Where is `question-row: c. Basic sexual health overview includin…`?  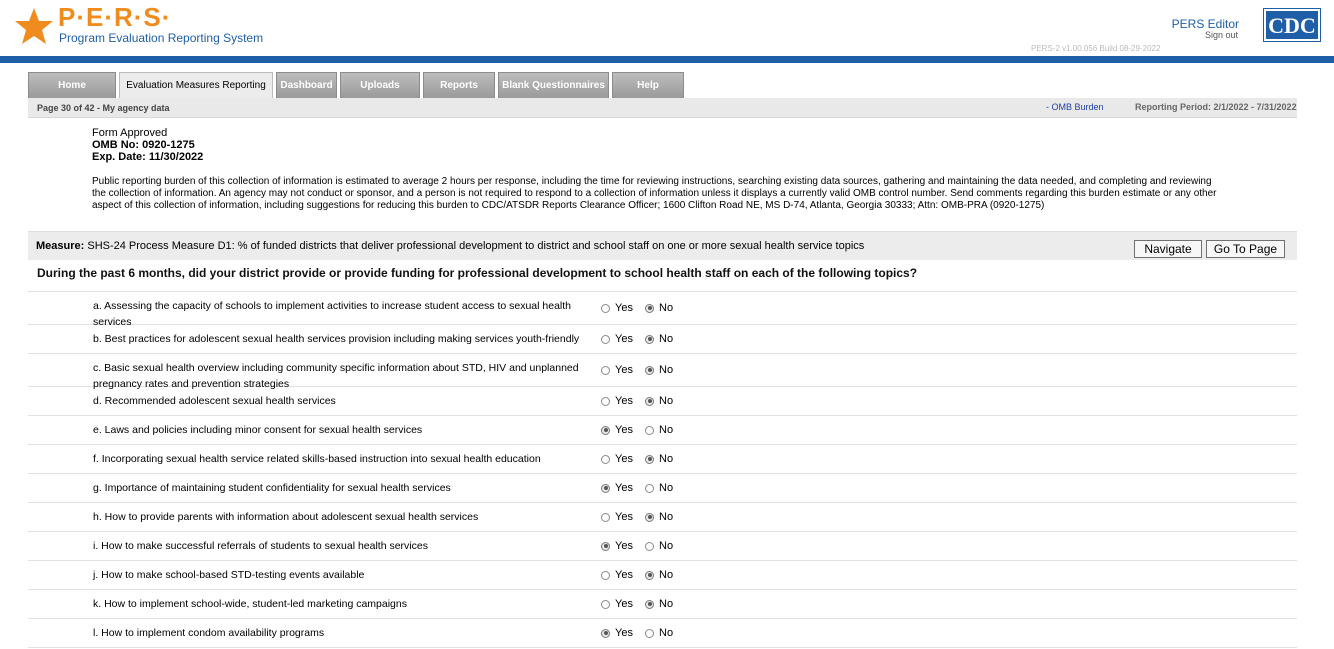
question-row: c. Basic sexual health overview includin… is located at coordinates (662, 372).